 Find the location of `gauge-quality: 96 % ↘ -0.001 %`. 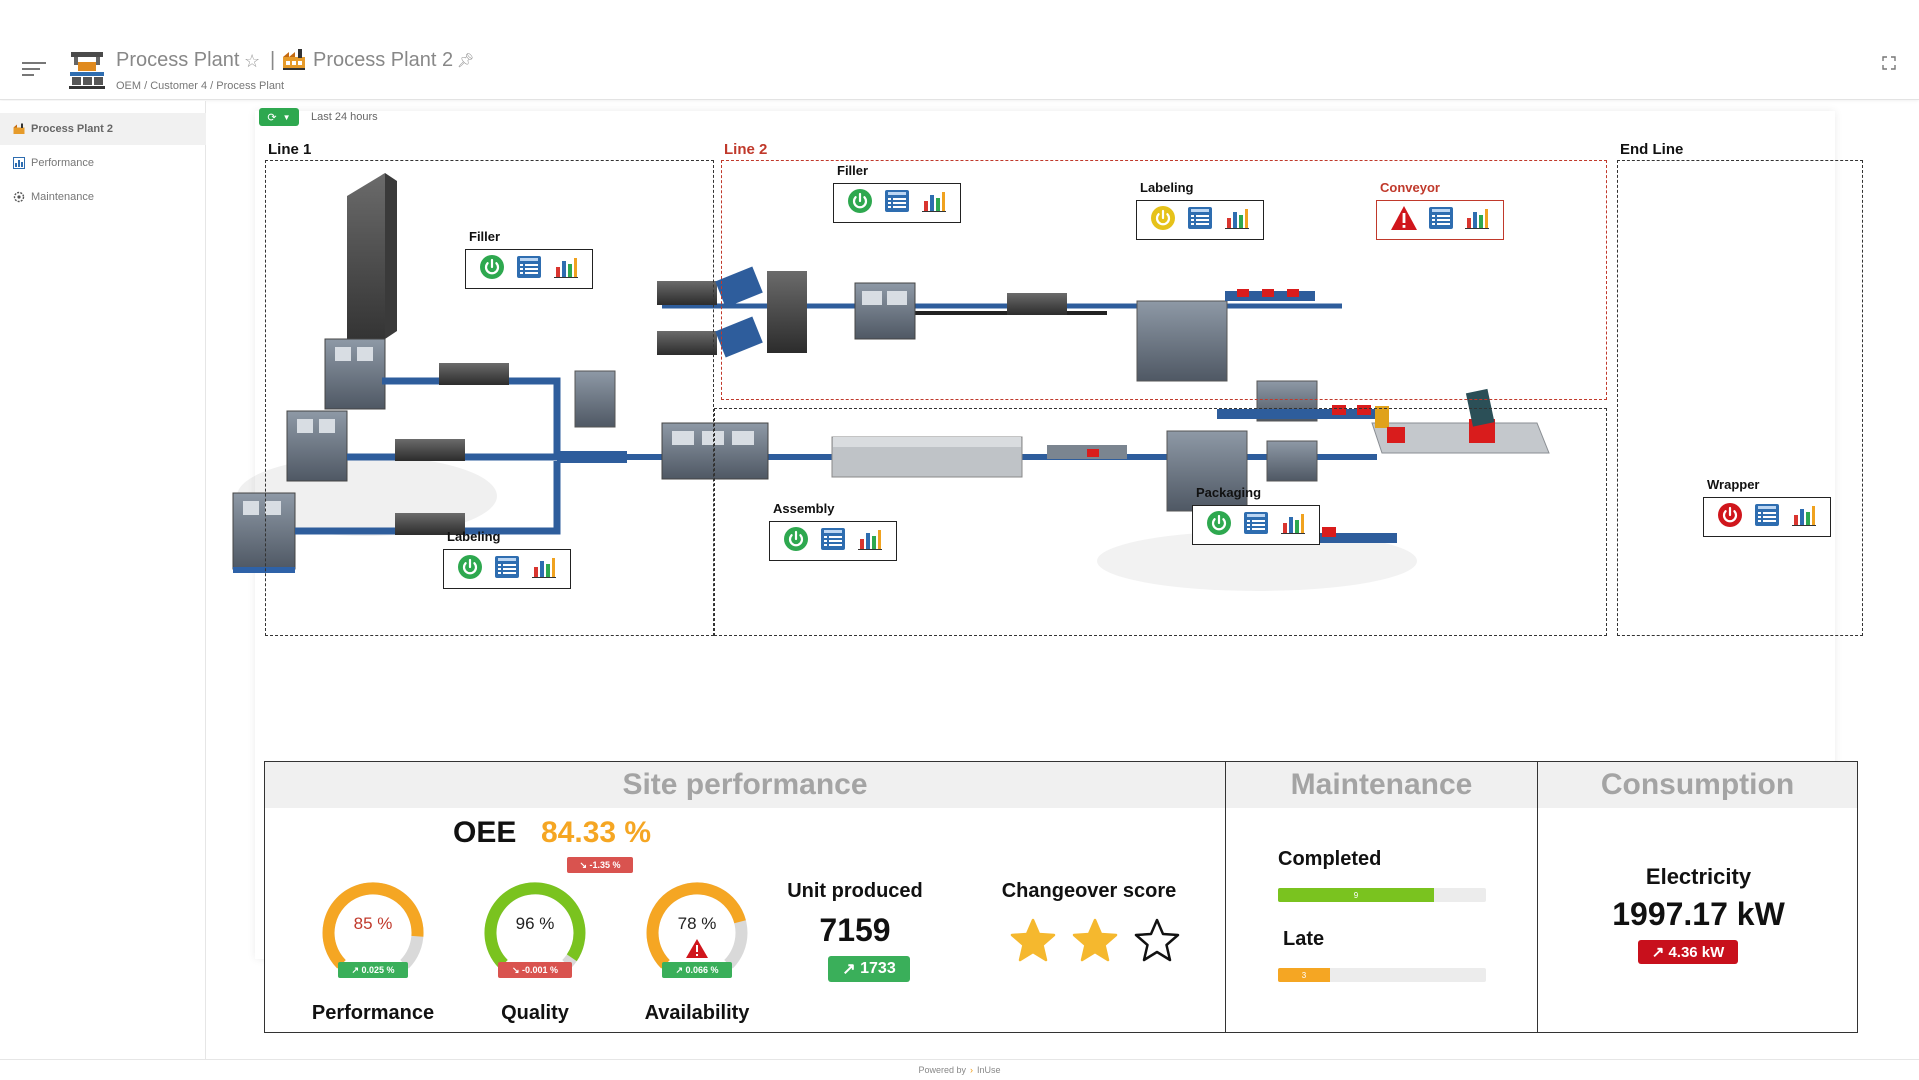

gauge-quality: 96 % ↘ -0.001 % is located at coordinates (535, 927).